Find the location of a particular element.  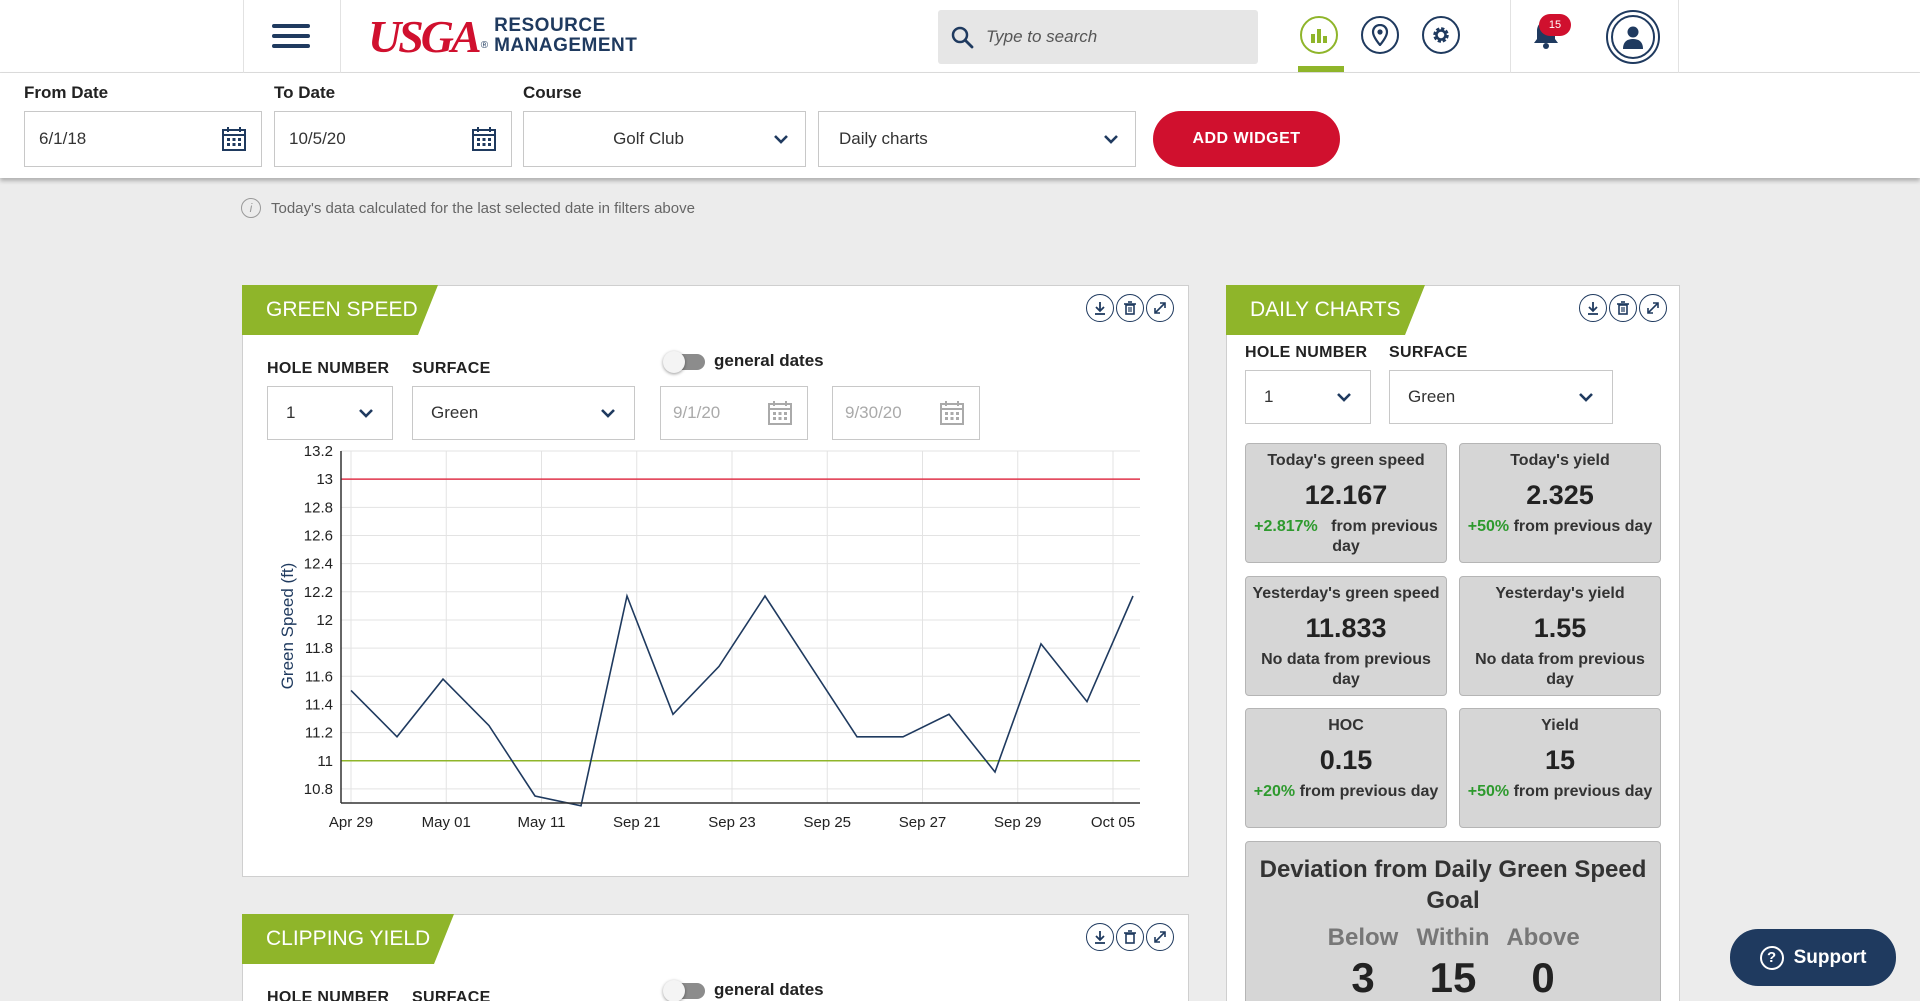

x-tick-label: May 11 is located at coordinates (541, 822).